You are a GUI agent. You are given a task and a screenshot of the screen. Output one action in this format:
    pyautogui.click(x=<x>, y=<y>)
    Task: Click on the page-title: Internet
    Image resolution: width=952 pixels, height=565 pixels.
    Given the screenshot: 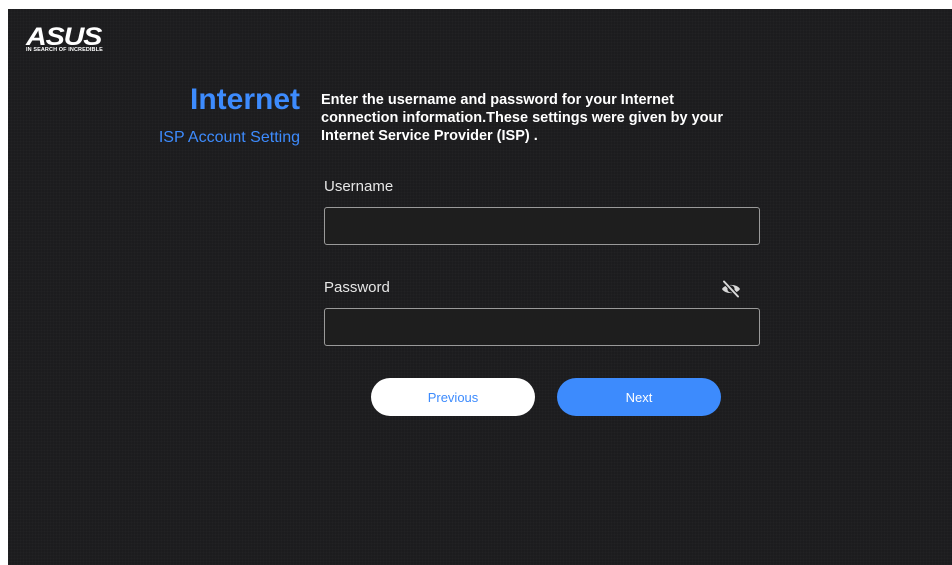 What is the action you would take?
    pyautogui.click(x=244, y=99)
    